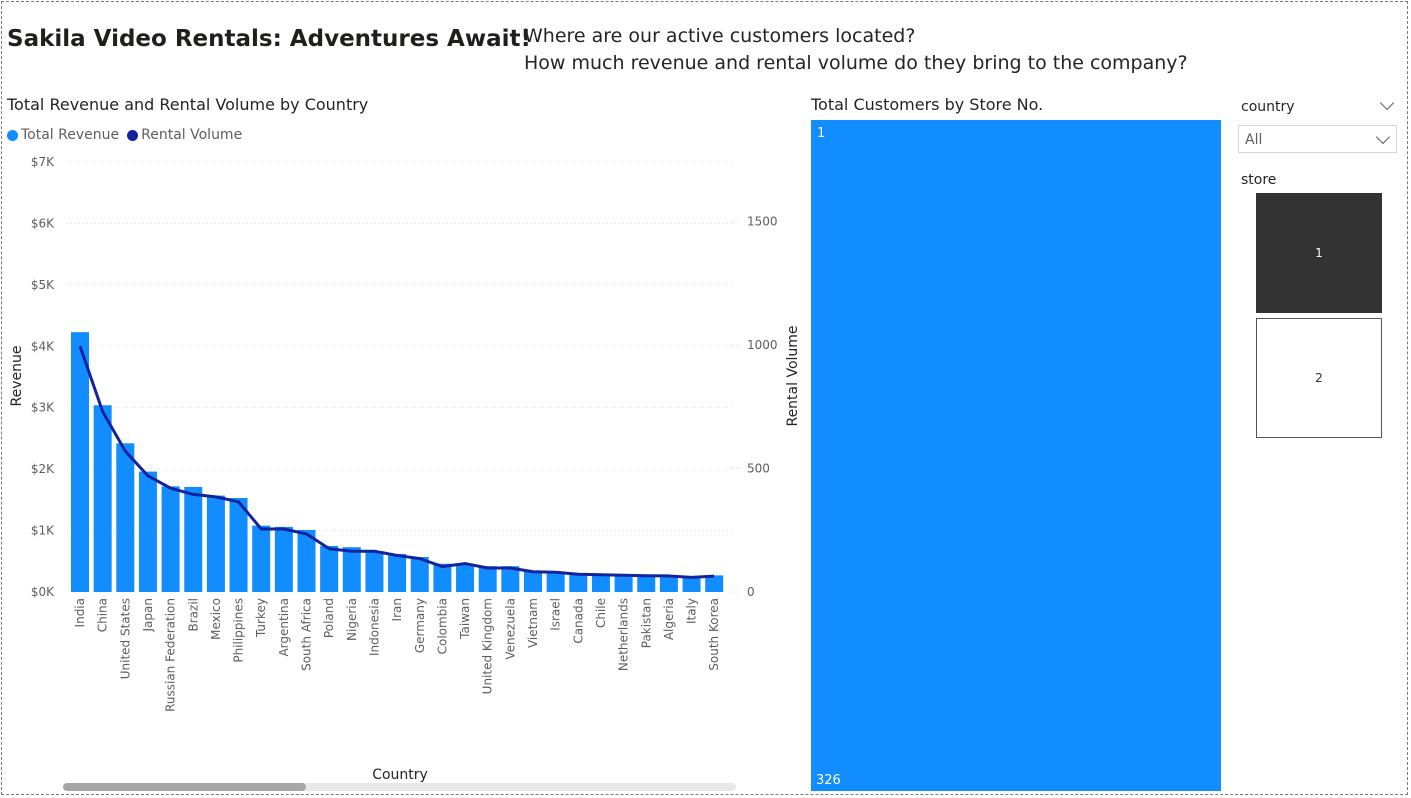  Describe the element at coordinates (193, 615) in the screenshot. I see `x-category-label: Brazil` at that location.